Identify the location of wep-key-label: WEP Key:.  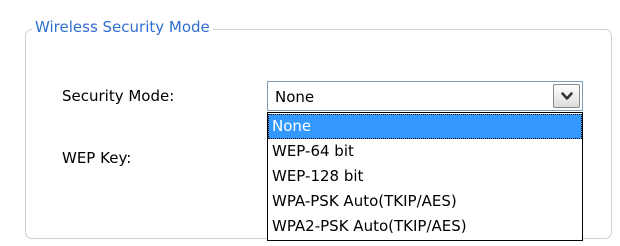
(97, 158).